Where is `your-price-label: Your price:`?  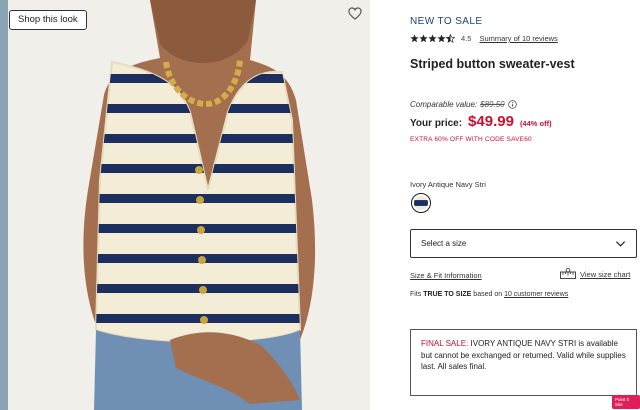
your-price-label: Your price: is located at coordinates (436, 123).